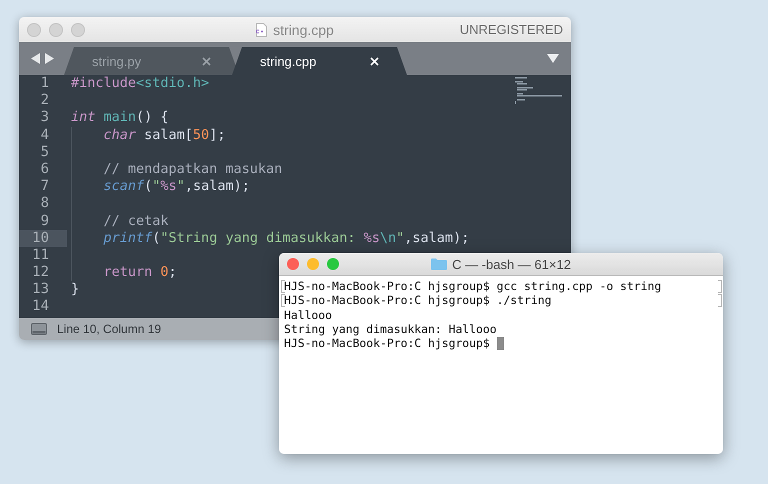  Describe the element at coordinates (387, 343) in the screenshot. I see `terminal-line: HJS-no-MacBook-Pro:C hjsgroup$` at that location.